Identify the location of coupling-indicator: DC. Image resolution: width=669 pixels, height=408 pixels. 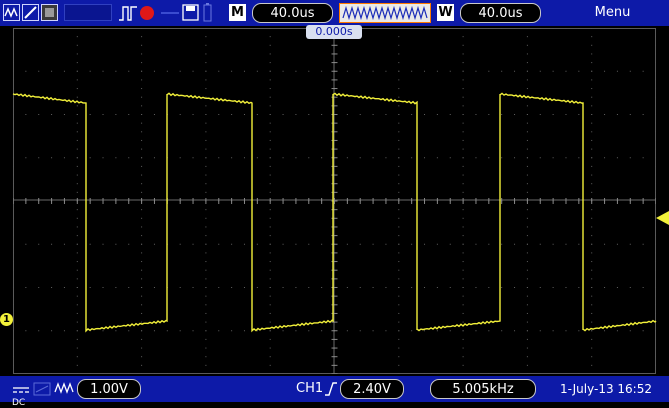
(21, 393).